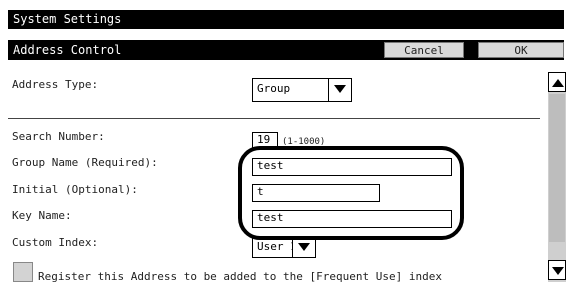 Image resolution: width=566 pixels, height=282 pixels. I want to click on custom-index-label: Custom Index:, so click(55, 242).